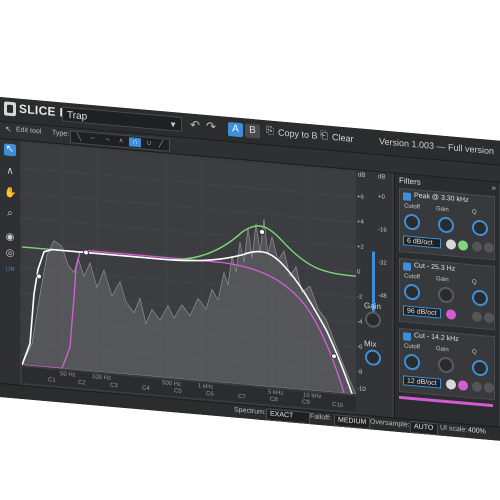 The width and height of the screenshot is (500, 500). What do you see at coordinates (382, 177) in the screenshot?
I see `meter-db-header: dB` at bounding box center [382, 177].